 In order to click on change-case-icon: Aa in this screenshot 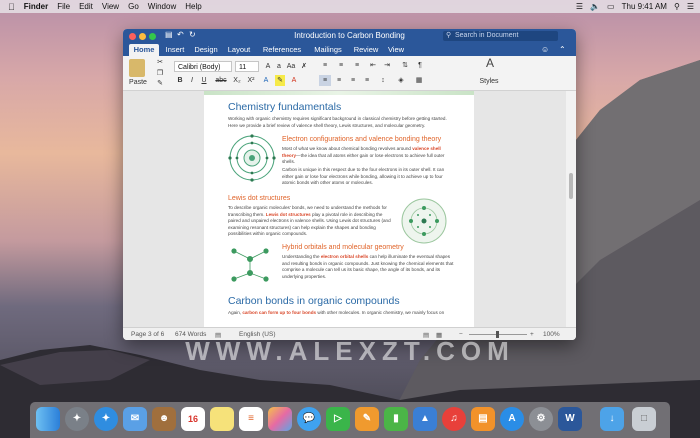, I will do `click(291, 66)`.